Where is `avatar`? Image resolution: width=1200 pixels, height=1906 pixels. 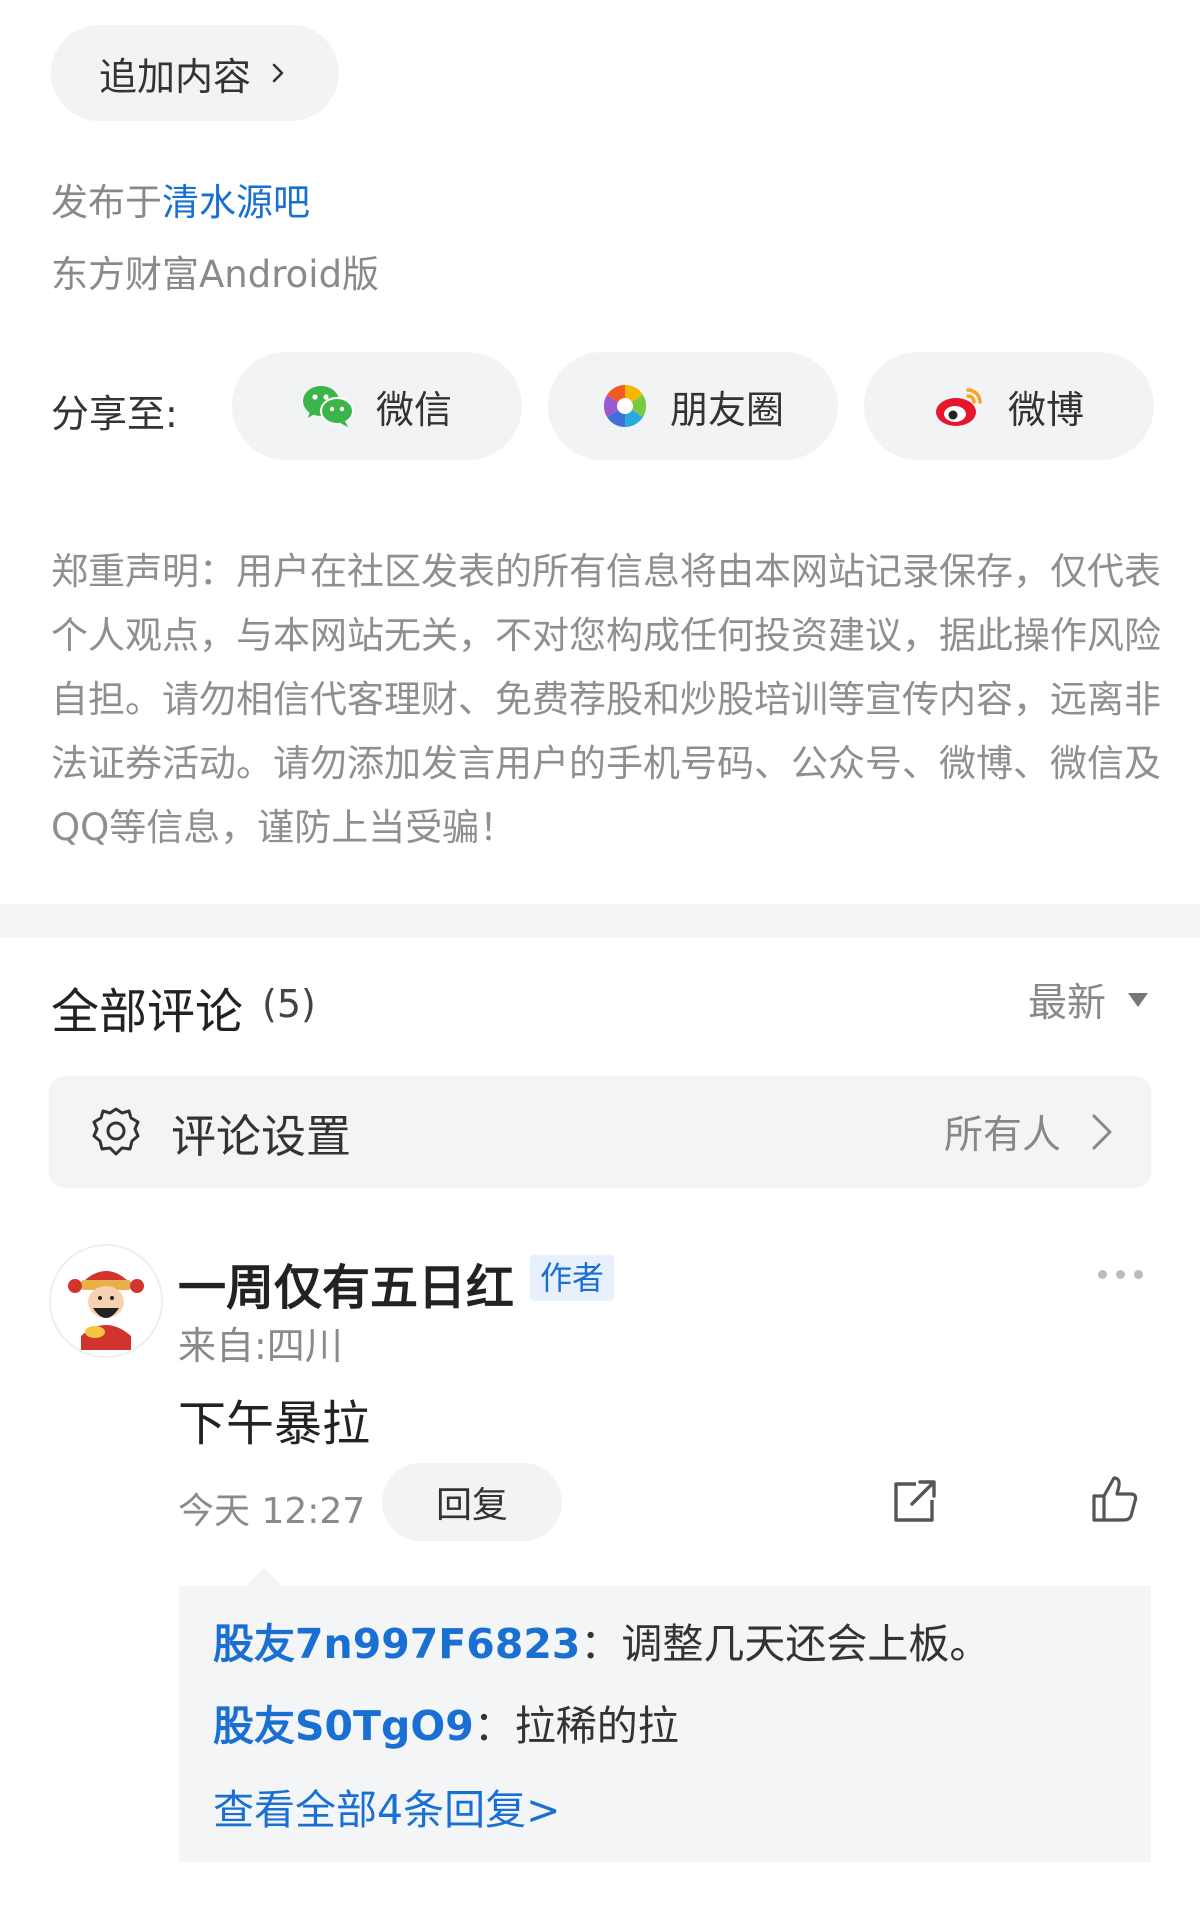
avatar is located at coordinates (106, 1301).